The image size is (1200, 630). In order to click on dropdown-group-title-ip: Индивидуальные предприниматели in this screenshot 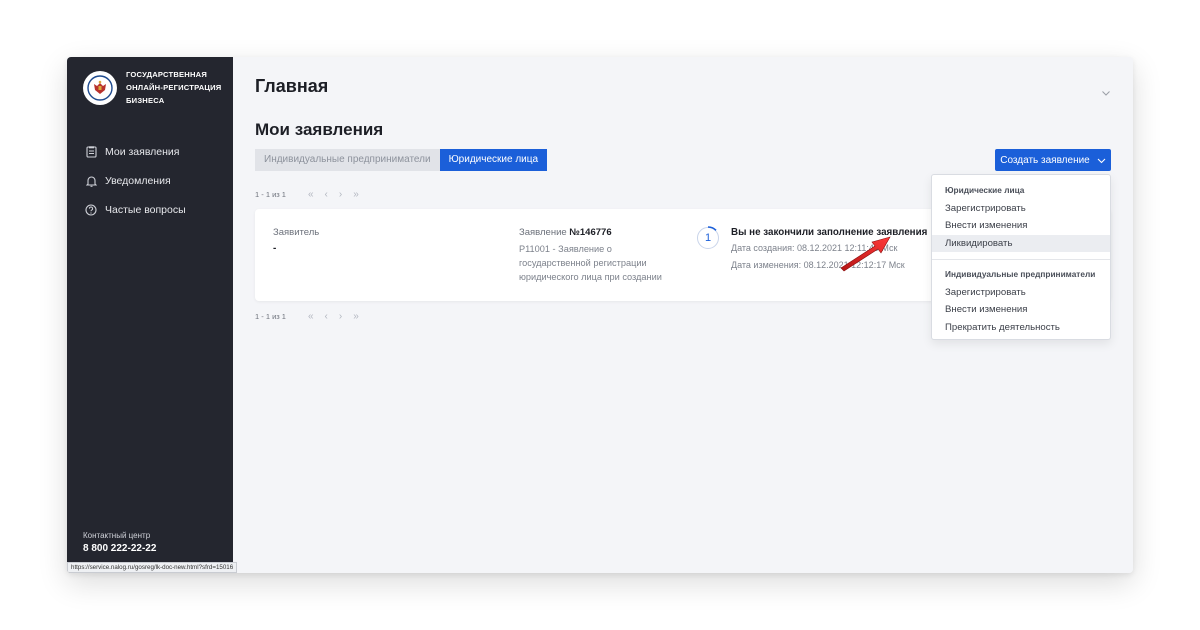, I will do `click(1020, 274)`.